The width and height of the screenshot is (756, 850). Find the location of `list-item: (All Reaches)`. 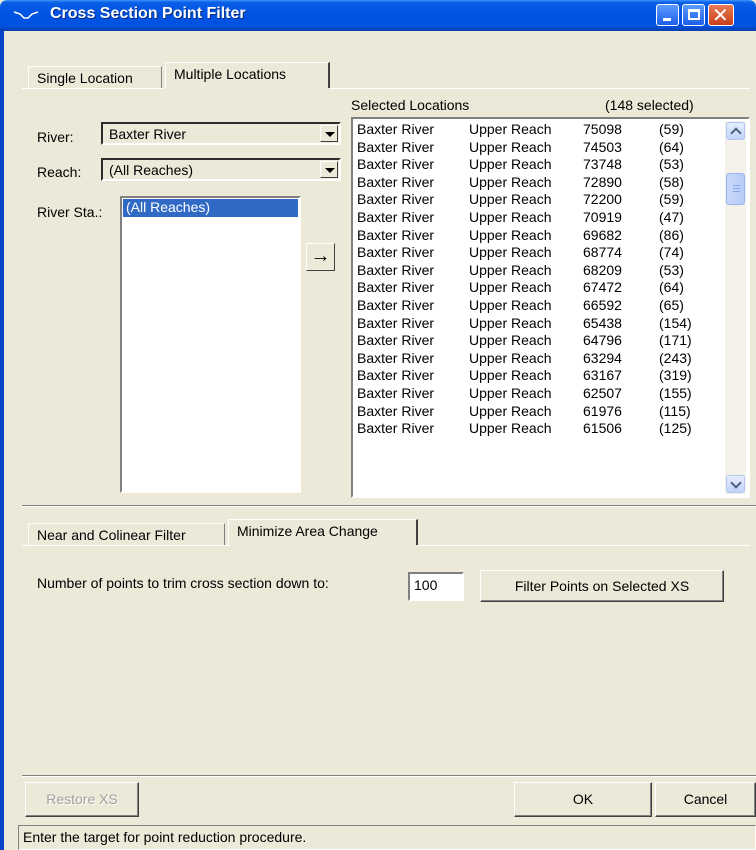

list-item: (All Reaches) is located at coordinates (210, 208).